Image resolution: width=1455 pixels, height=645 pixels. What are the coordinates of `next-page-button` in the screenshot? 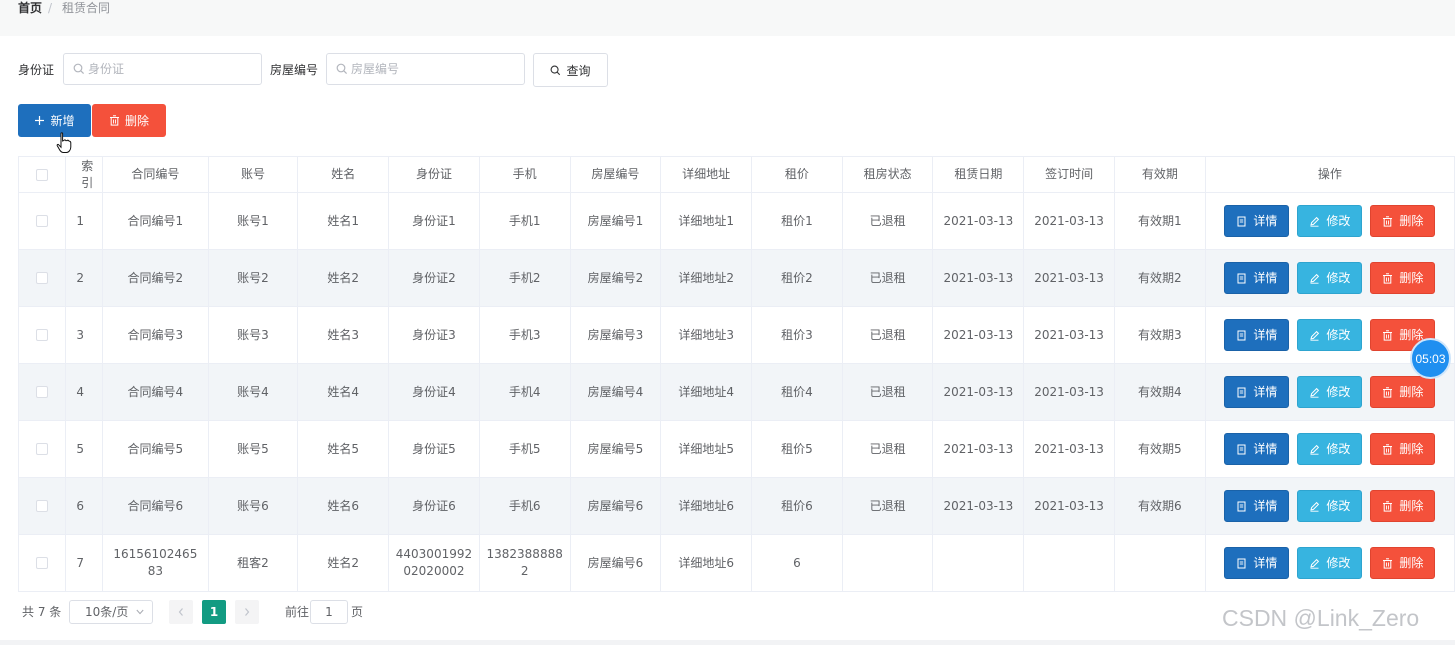 It's located at (247, 612).